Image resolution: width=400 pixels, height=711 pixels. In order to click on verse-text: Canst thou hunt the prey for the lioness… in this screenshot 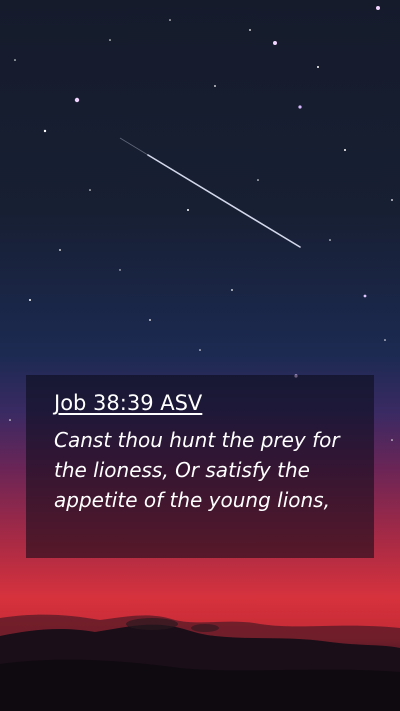, I will do `click(197, 470)`.